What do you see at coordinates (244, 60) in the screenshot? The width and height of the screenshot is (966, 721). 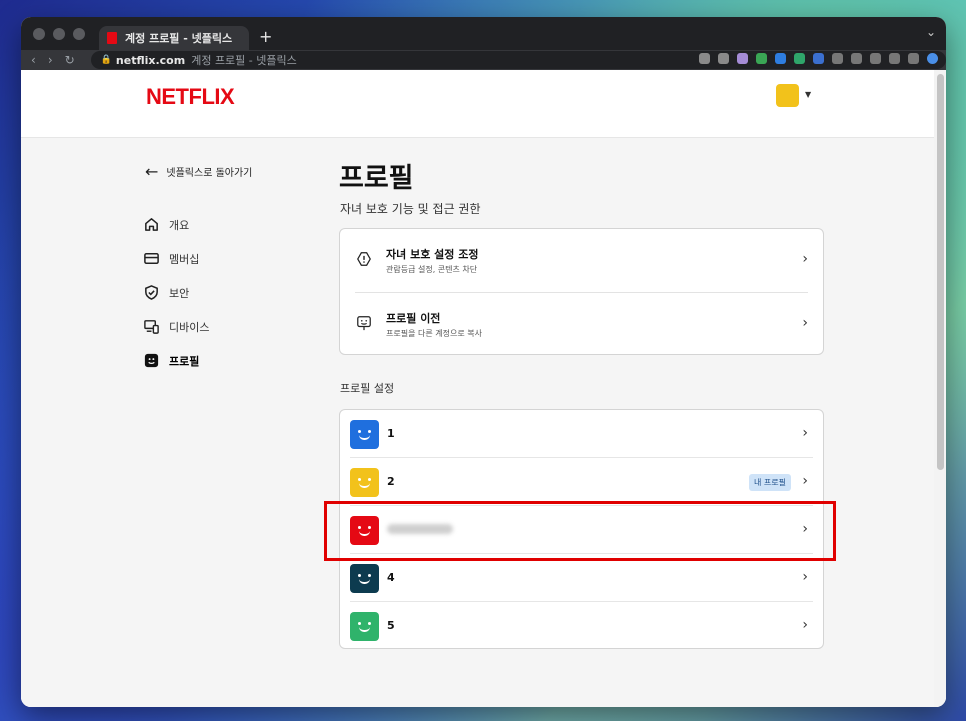 I see `url-title: 계정 프로필 - 넷플릭스` at bounding box center [244, 60].